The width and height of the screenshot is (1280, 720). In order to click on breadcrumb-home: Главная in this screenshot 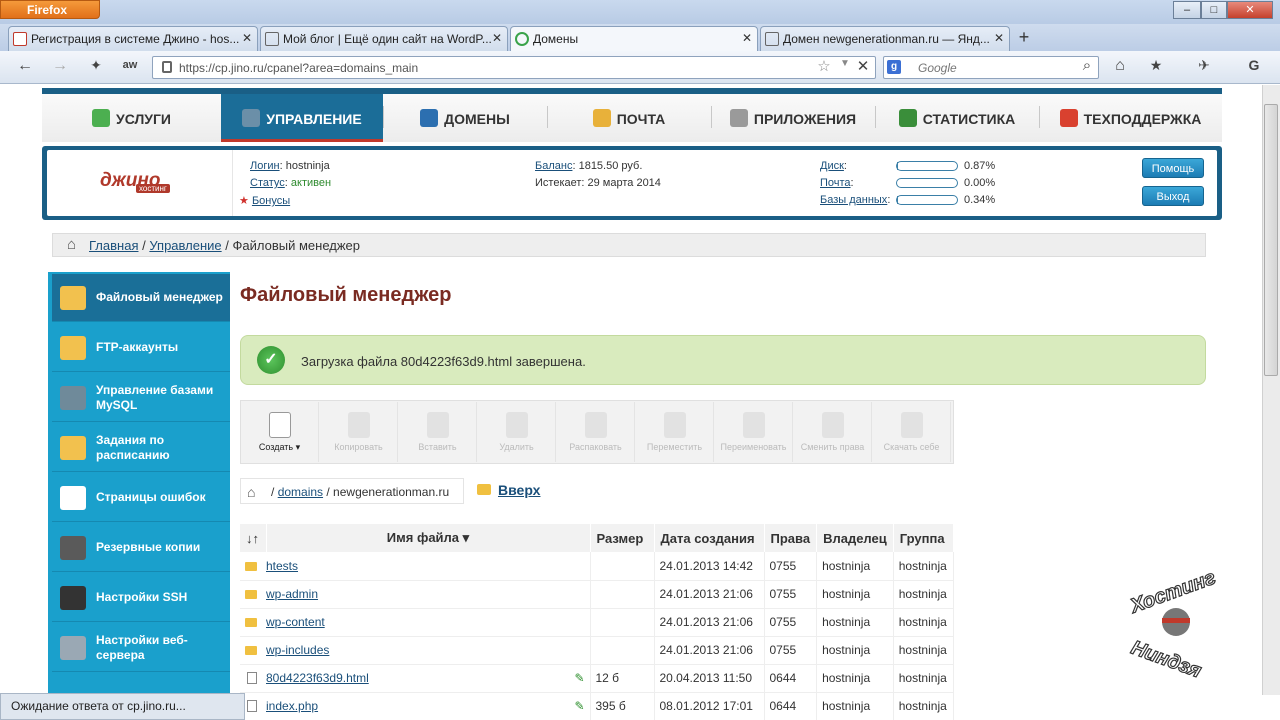, I will do `click(113, 245)`.